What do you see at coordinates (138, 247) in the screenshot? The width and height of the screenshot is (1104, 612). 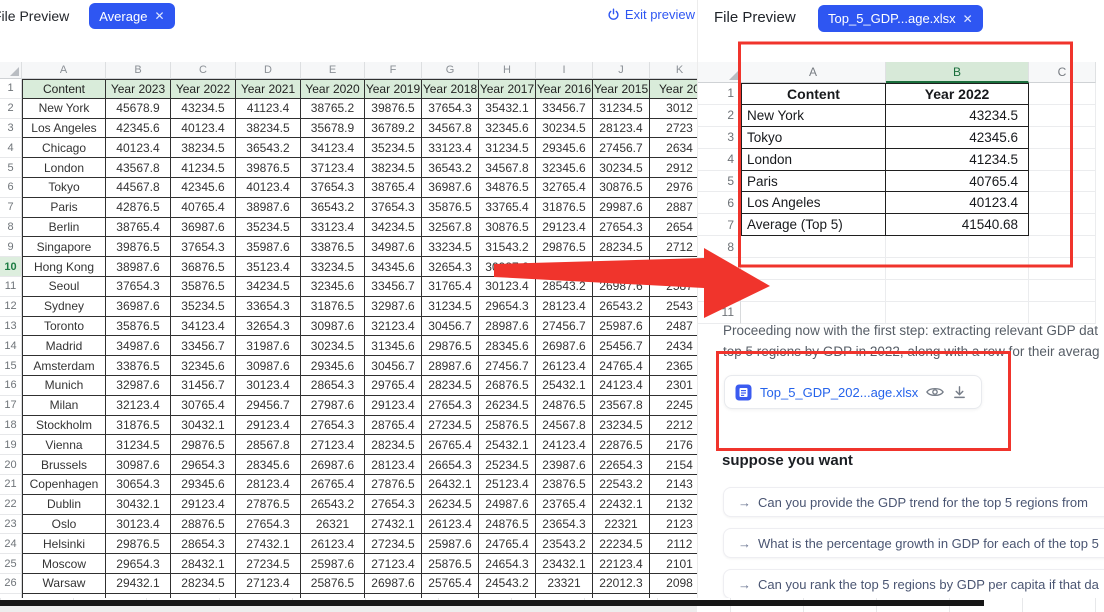 I see `cell: 39876.5` at bounding box center [138, 247].